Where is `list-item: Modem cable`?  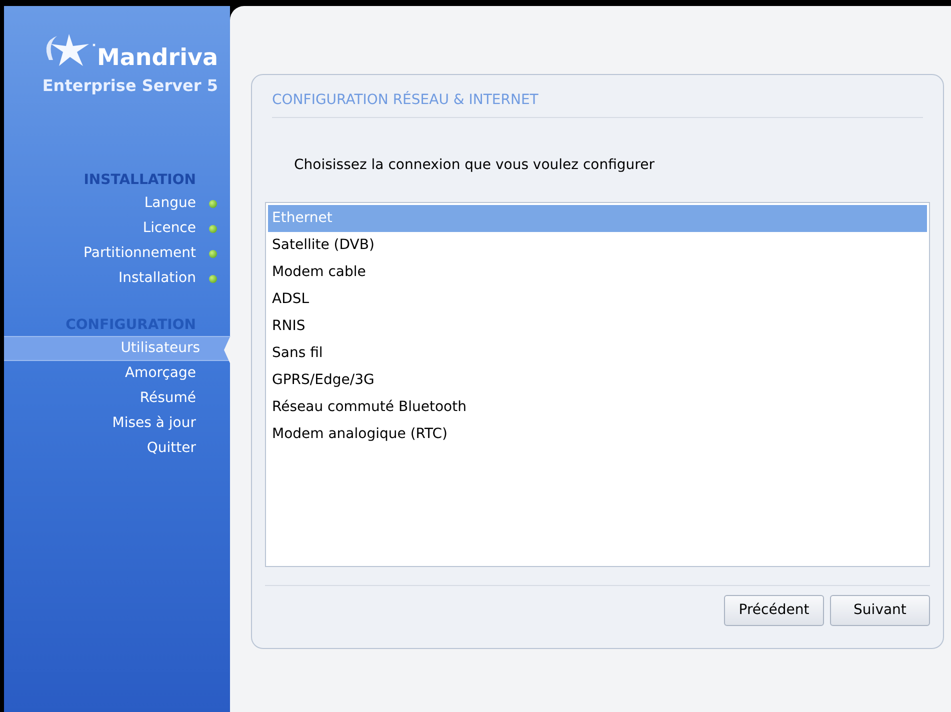 list-item: Modem cable is located at coordinates (597, 272).